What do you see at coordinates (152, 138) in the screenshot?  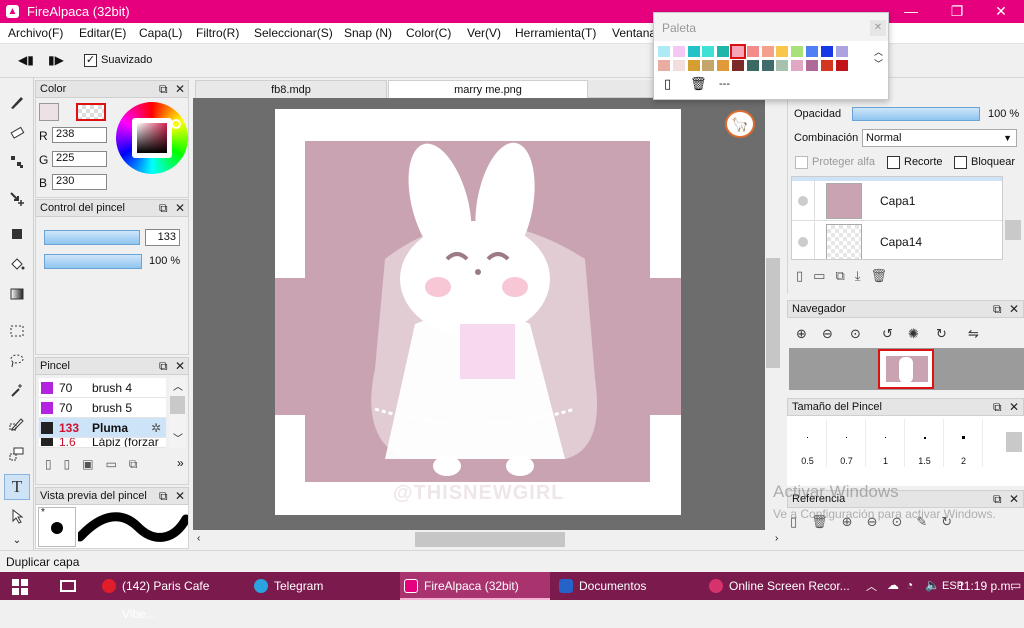 I see `saturation-value-square` at bounding box center [152, 138].